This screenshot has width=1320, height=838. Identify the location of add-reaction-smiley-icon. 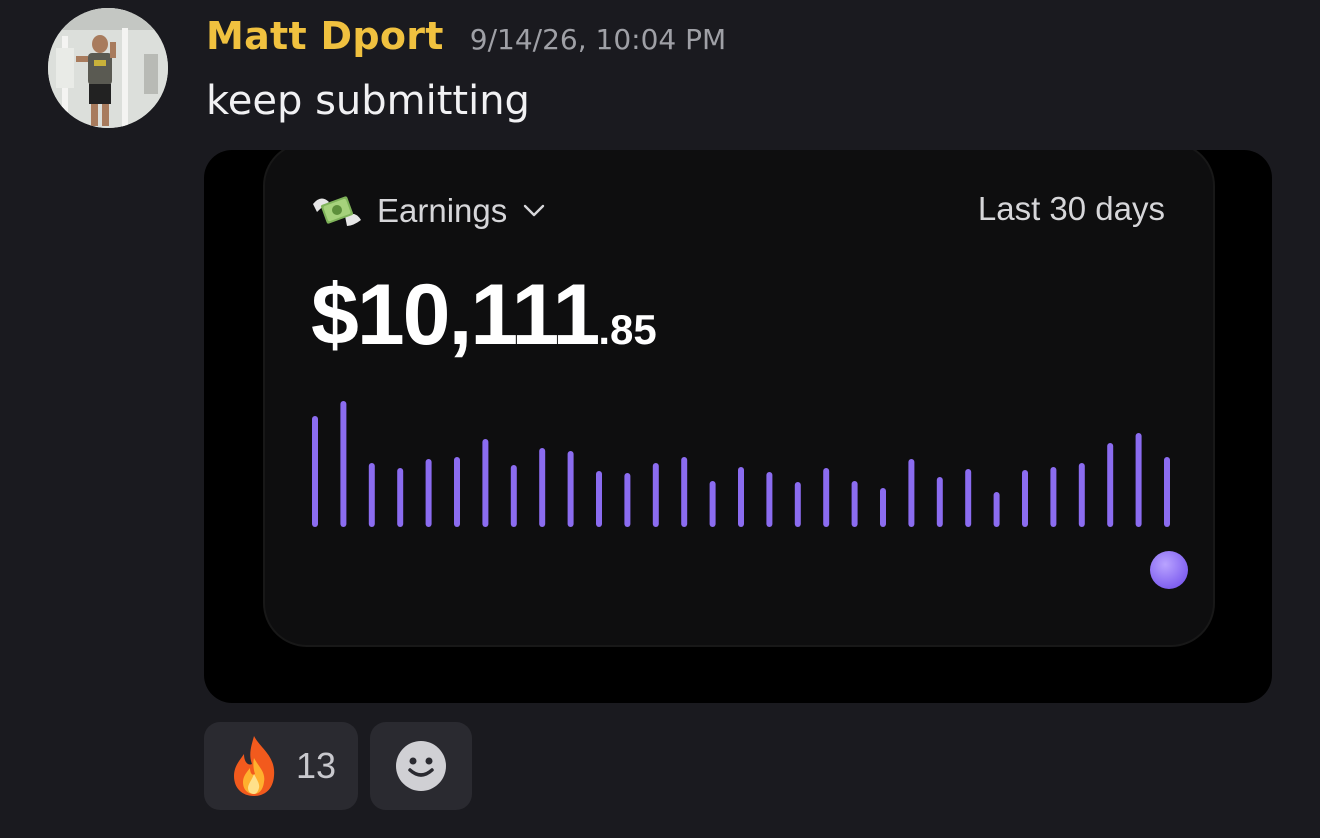
(421, 766).